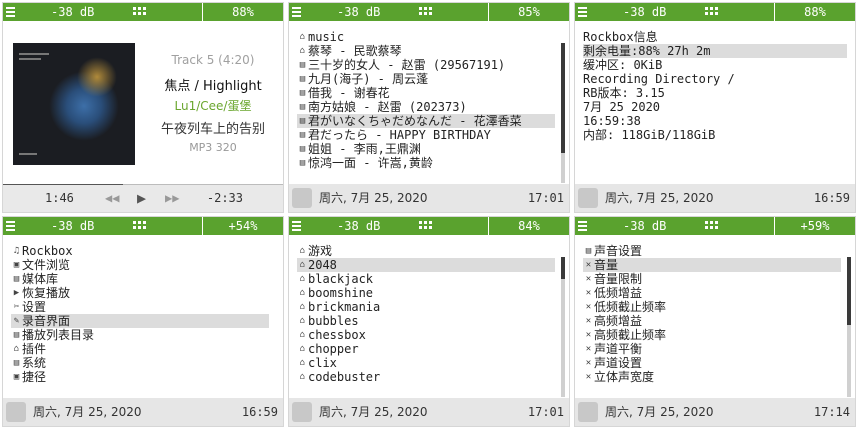 This screenshot has height=432, width=859. Describe the element at coordinates (588, 377) in the screenshot. I see `setting-item-icon: ✕` at that location.